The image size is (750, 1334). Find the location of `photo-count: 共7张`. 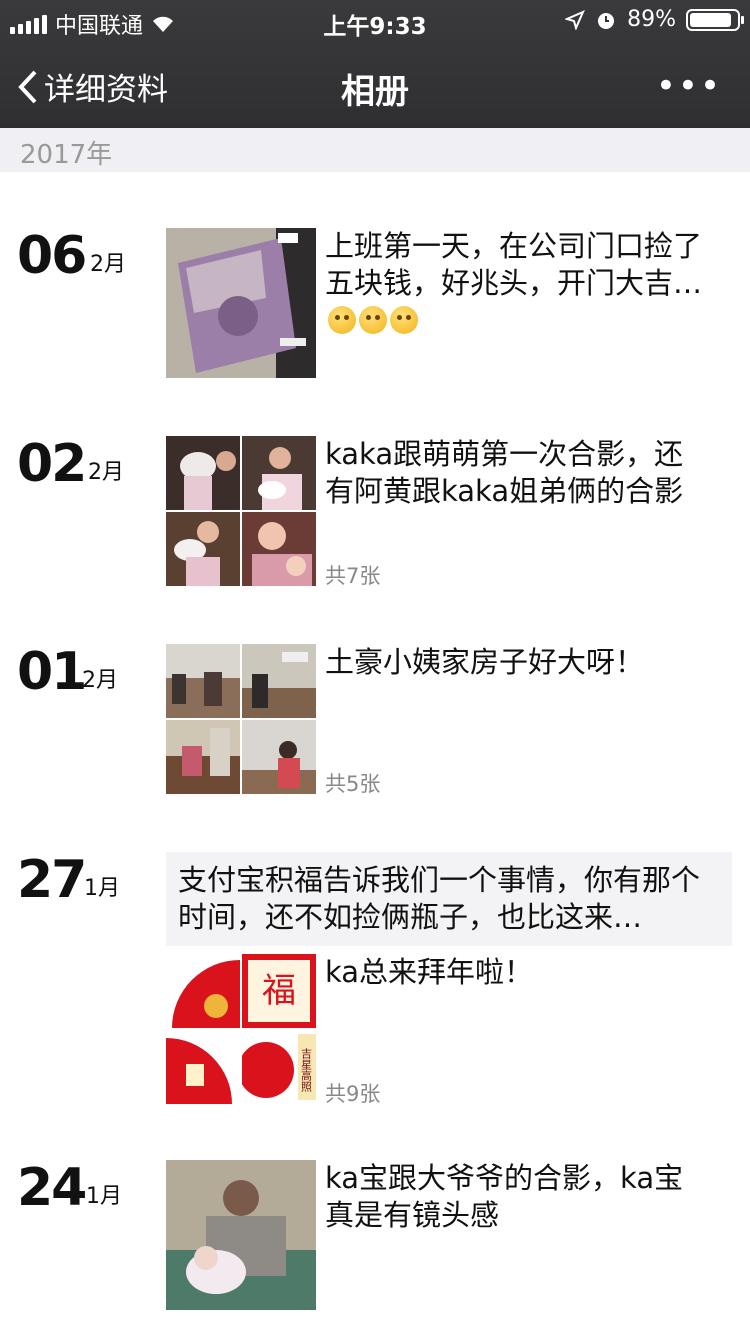

photo-count: 共7张 is located at coordinates (353, 576).